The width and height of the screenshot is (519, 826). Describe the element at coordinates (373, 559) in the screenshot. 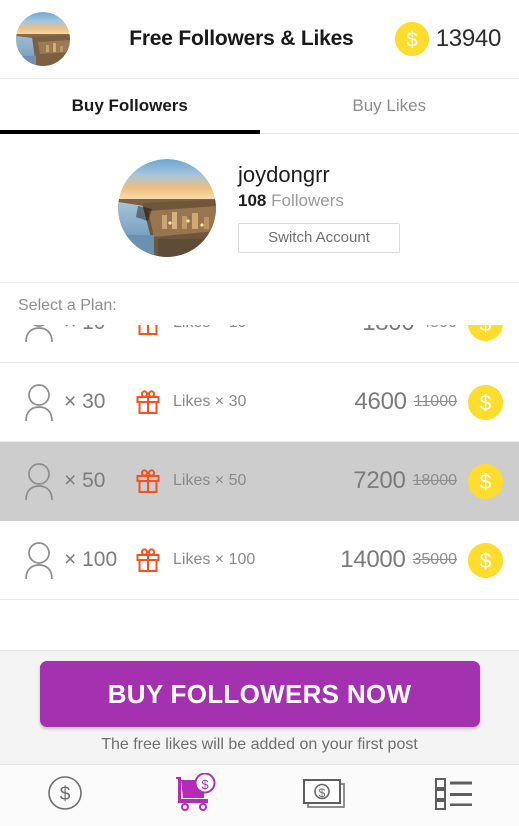

I see `plan-price: 14000` at that location.